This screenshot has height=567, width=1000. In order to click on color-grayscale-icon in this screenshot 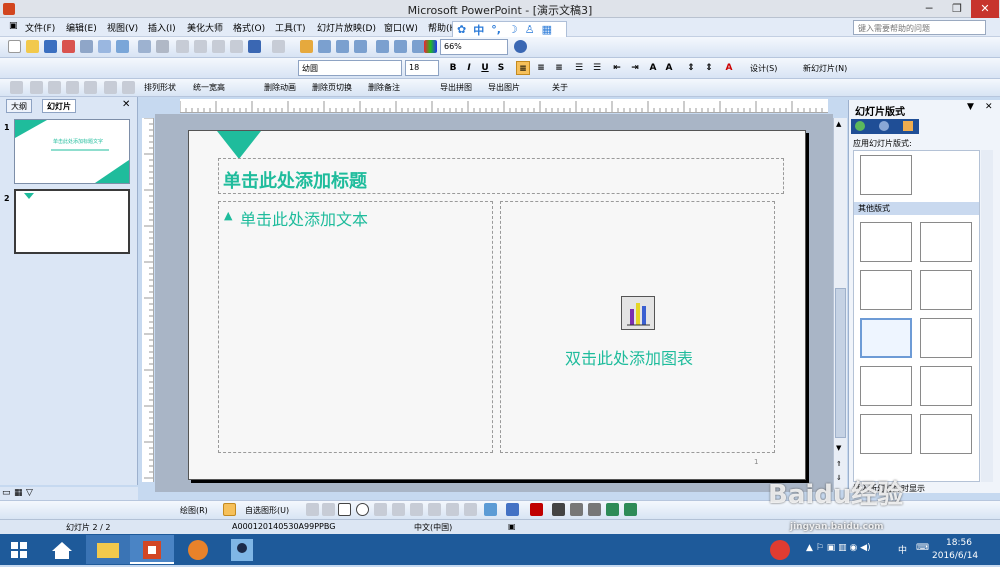, I will do `click(430, 46)`.